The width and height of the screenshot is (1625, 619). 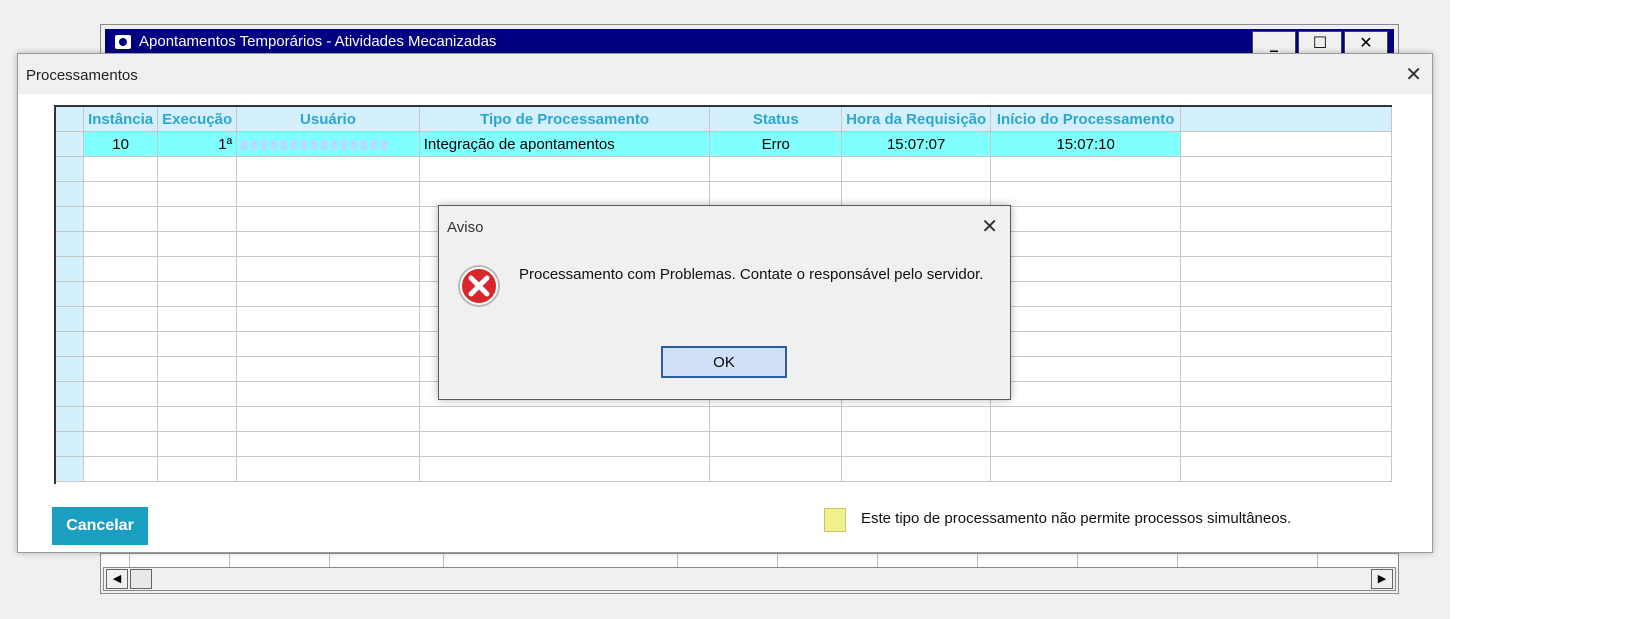 I want to click on cell-execucao: 1ª, so click(x=197, y=144).